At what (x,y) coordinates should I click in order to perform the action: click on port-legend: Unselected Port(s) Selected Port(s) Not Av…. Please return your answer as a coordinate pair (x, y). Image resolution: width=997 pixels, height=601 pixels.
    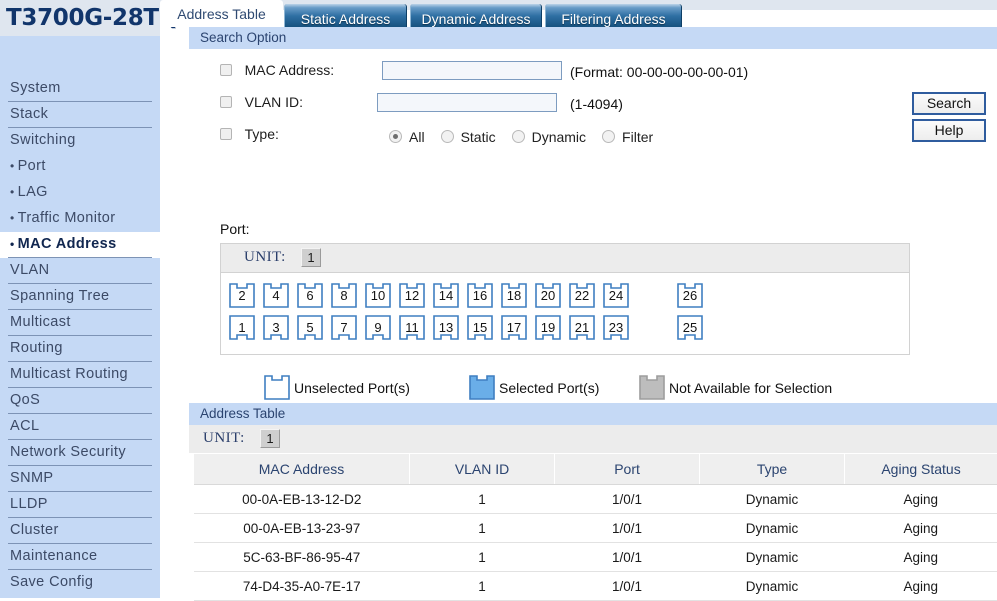
    Looking at the image, I should click on (614, 390).